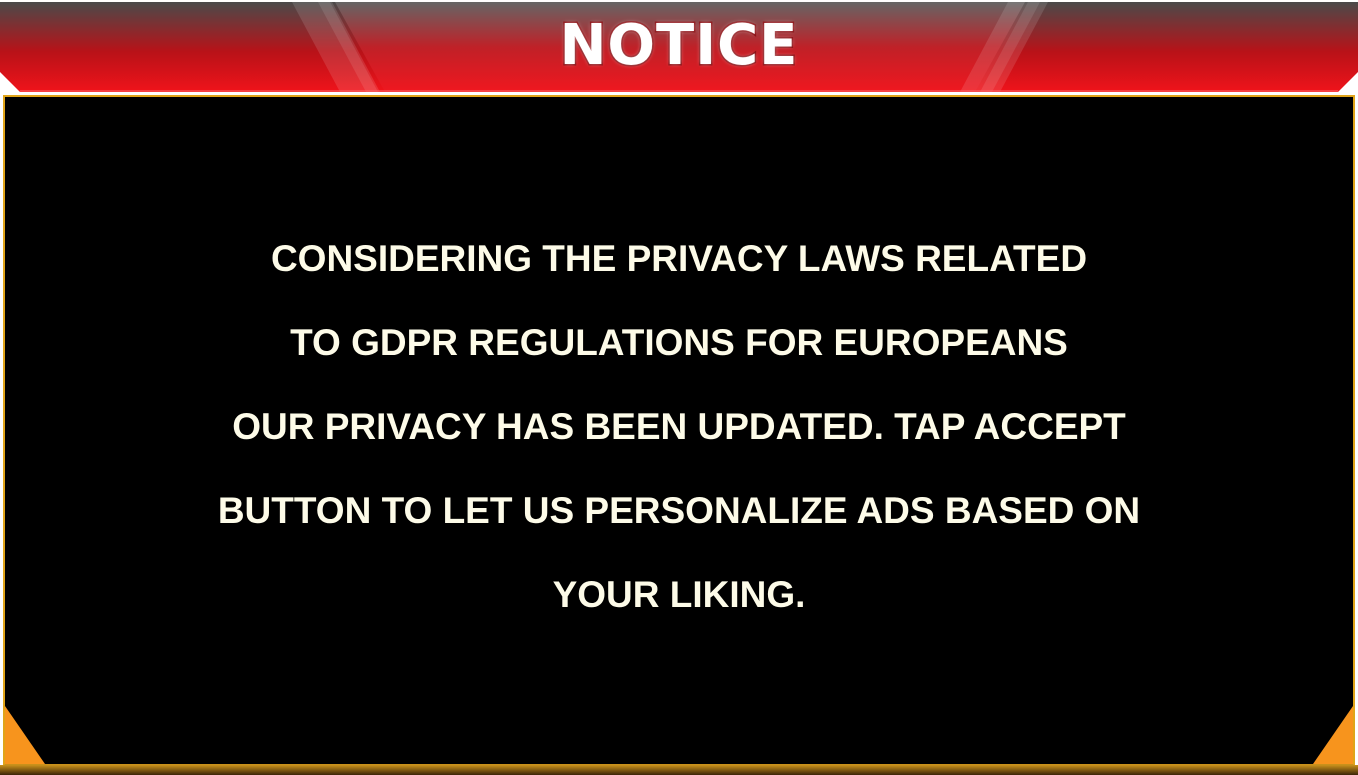  Describe the element at coordinates (679, 342) in the screenshot. I see `message-line: TO GDPR REGULATIONS FOR EUROPEANS` at that location.